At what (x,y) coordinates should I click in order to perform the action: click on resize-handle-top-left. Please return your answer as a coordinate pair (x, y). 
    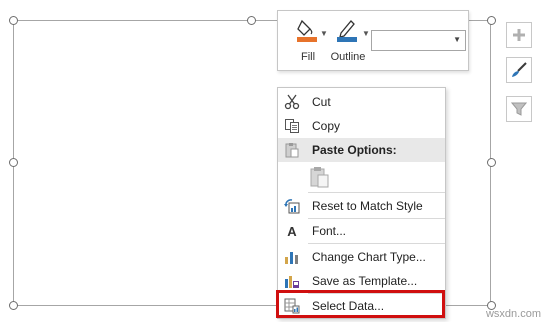
    Looking at the image, I should click on (13, 20).